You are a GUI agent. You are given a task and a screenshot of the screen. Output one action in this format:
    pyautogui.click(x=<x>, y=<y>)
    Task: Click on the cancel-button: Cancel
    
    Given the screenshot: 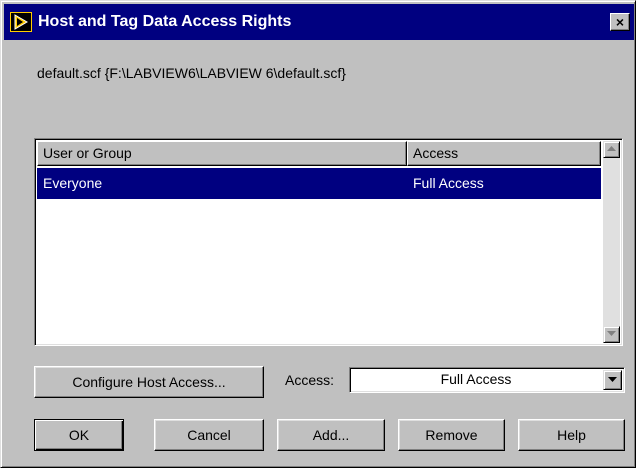 What is the action you would take?
    pyautogui.click(x=209, y=435)
    